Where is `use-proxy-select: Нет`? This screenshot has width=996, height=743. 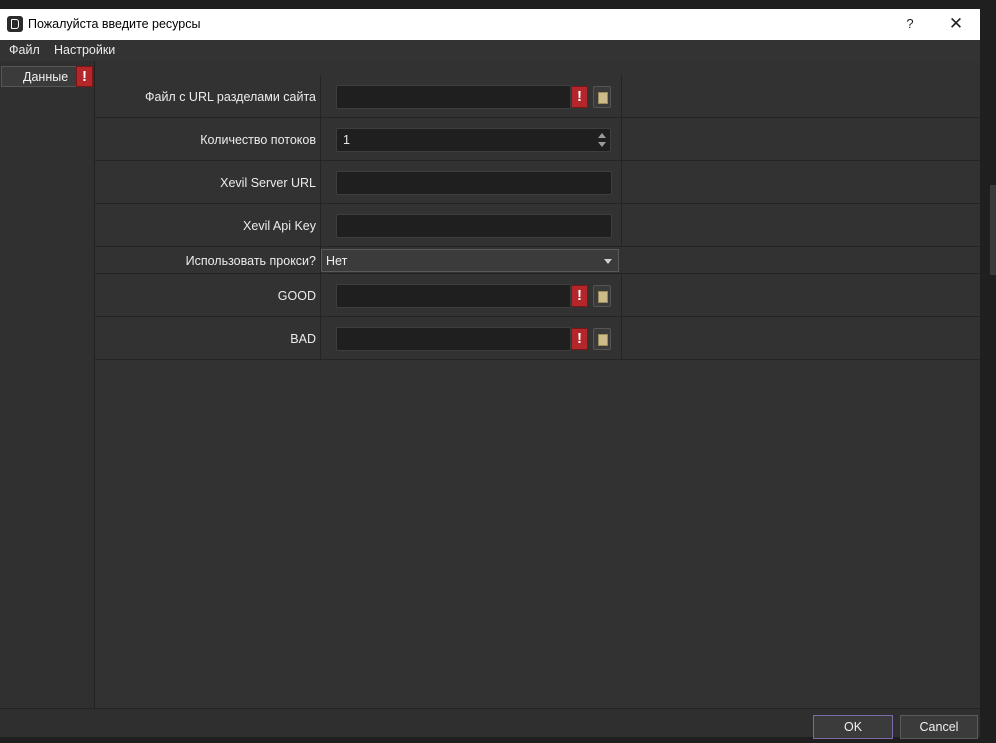 use-proxy-select: Нет is located at coordinates (470, 260).